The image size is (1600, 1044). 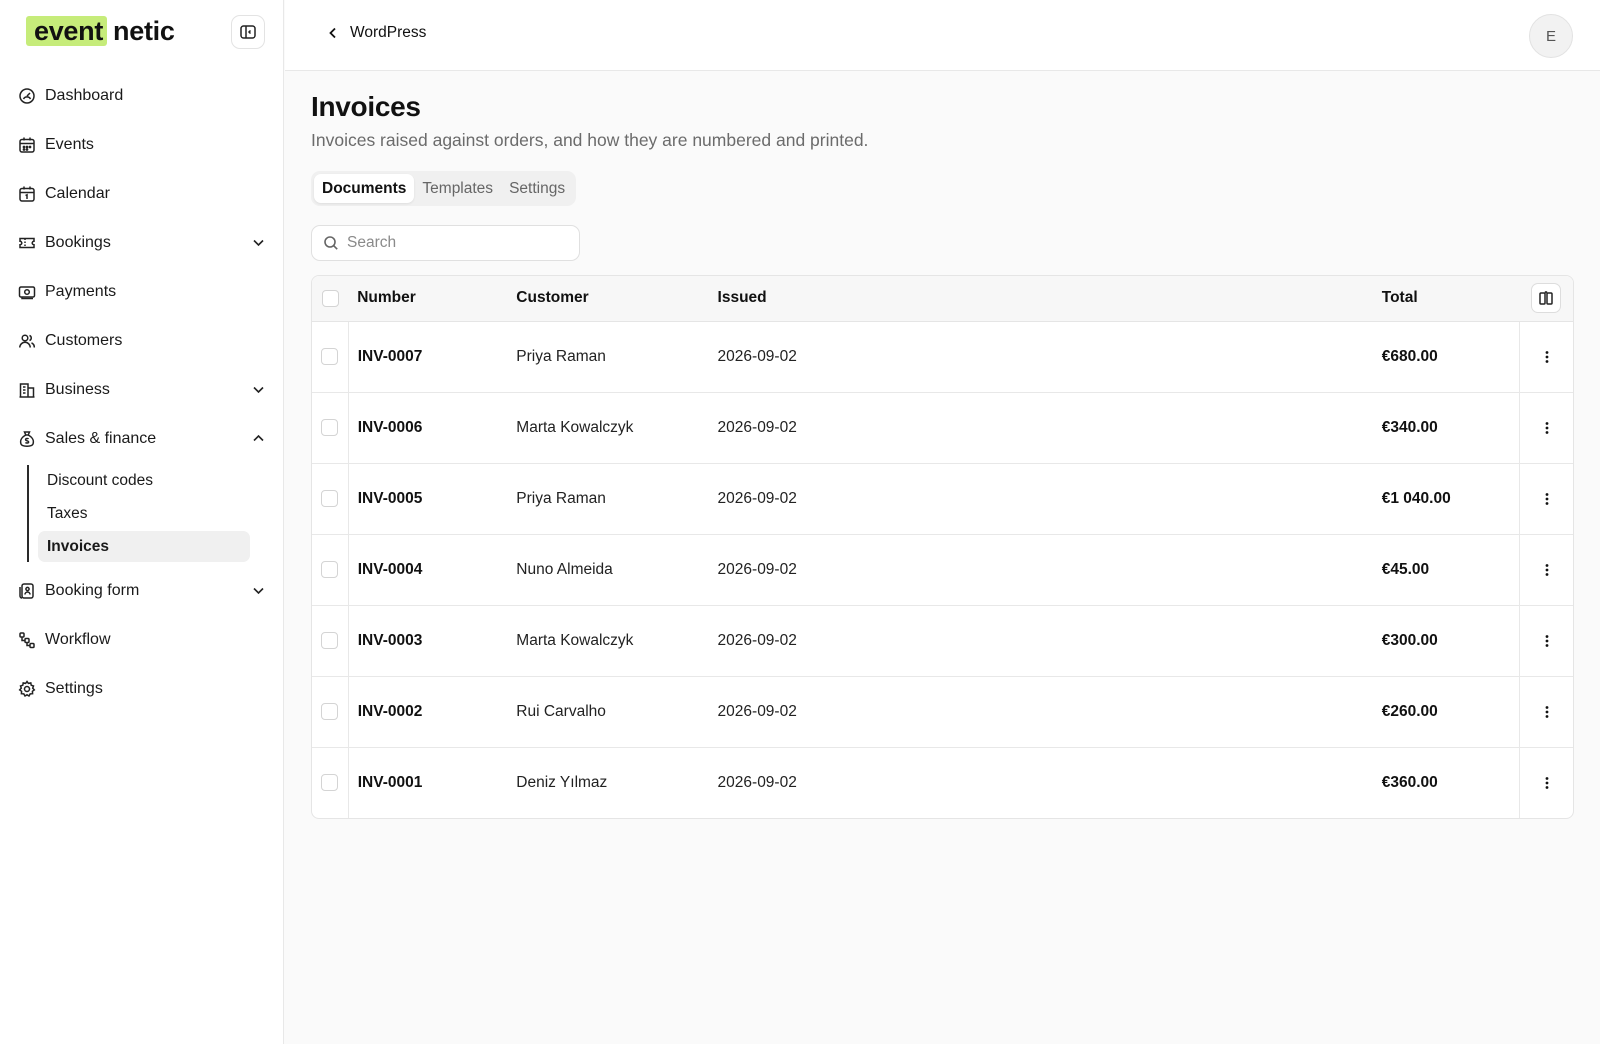 What do you see at coordinates (144, 480) in the screenshot?
I see `sidebar-subitem-discount-codes: Discount codes` at bounding box center [144, 480].